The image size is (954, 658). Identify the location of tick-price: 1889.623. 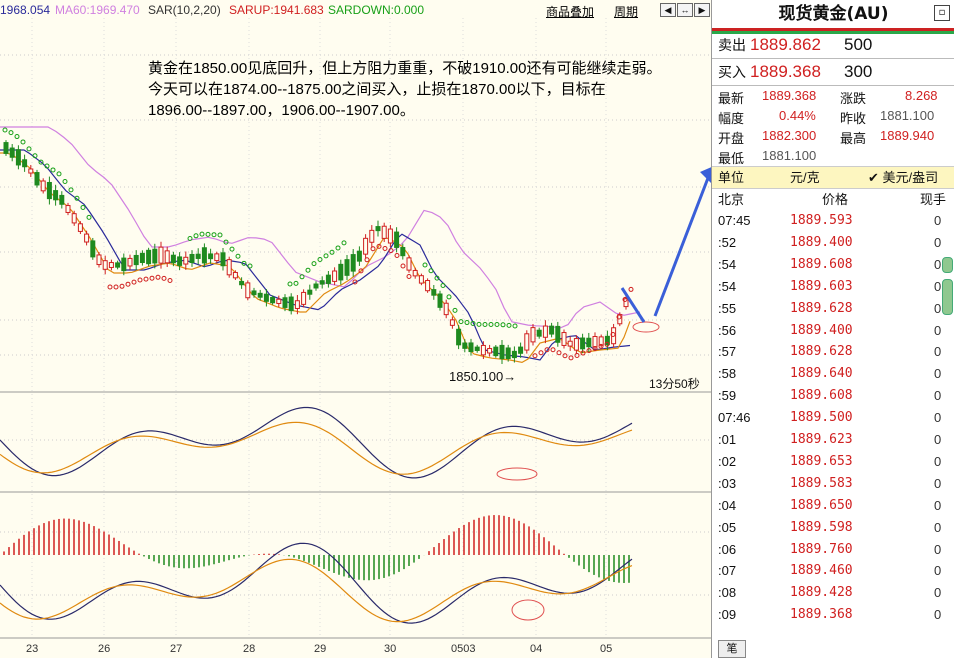
(821, 439).